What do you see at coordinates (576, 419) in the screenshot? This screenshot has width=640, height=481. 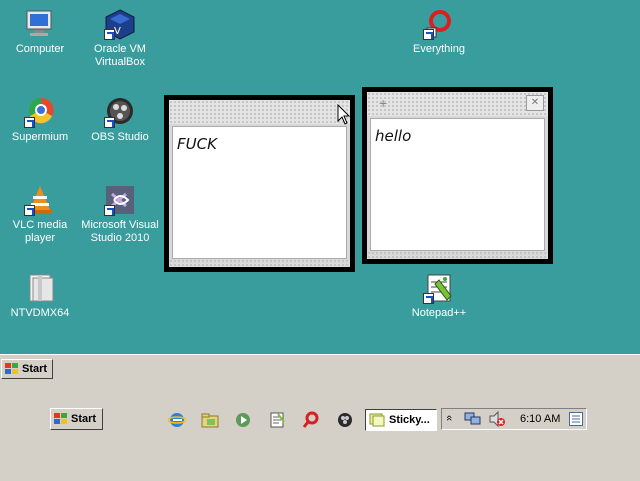 I see `show-desktop-icon` at bounding box center [576, 419].